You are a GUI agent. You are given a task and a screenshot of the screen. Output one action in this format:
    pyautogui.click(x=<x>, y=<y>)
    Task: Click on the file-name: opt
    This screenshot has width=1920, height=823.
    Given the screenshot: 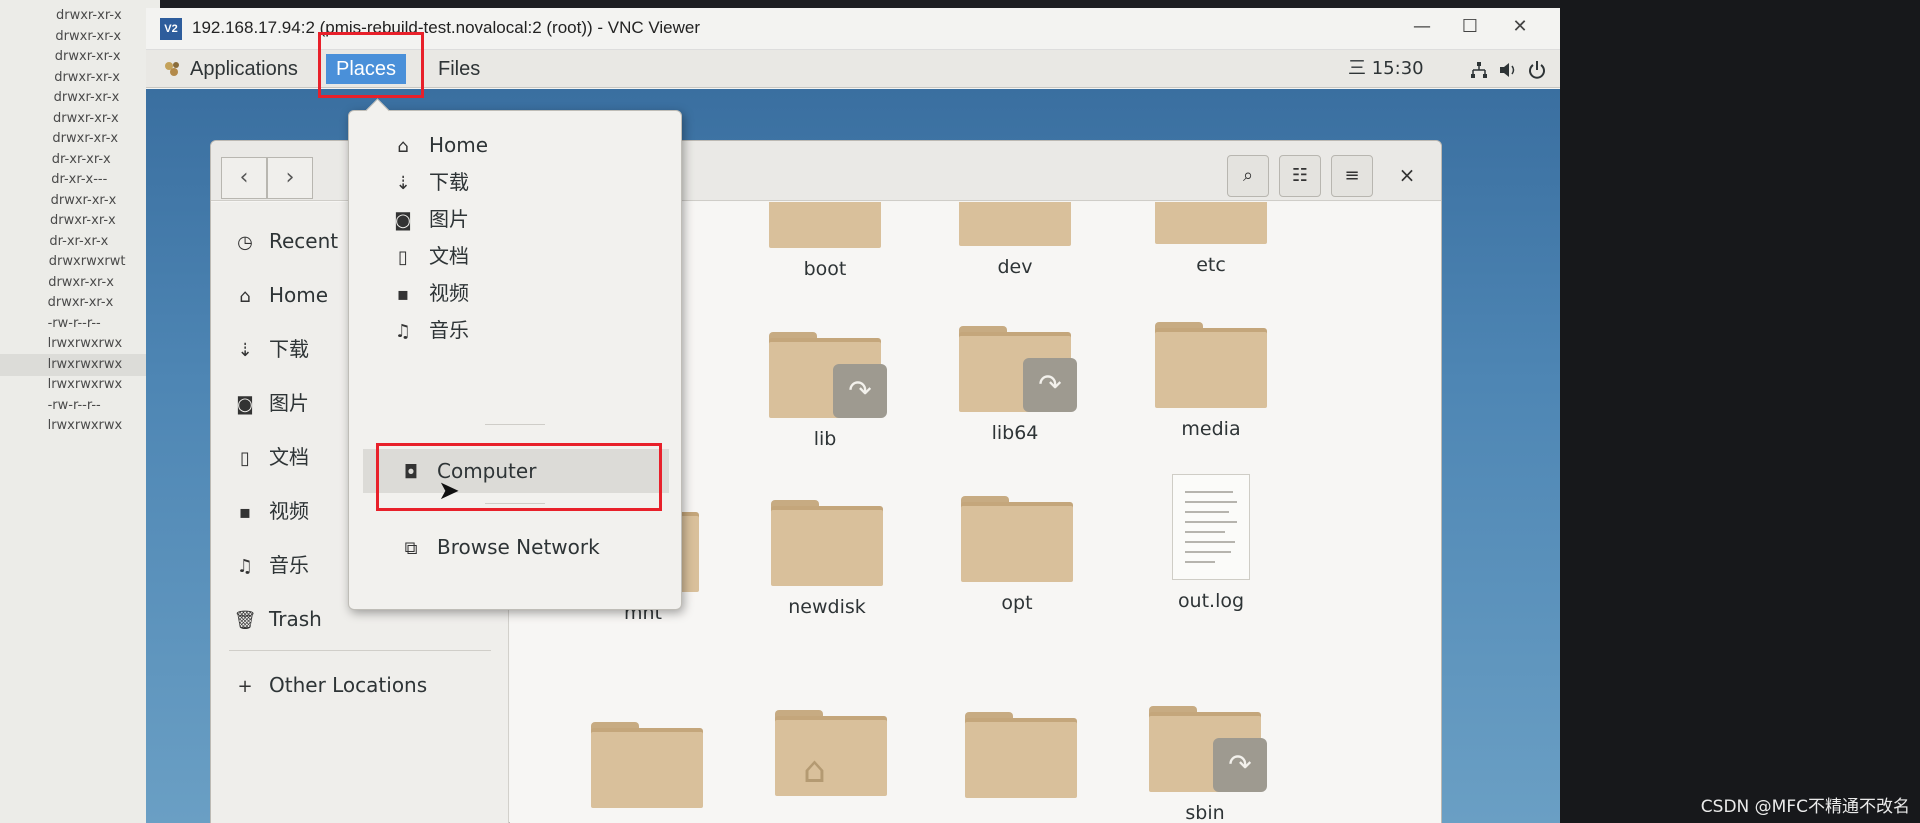 What is the action you would take?
    pyautogui.click(x=1017, y=603)
    